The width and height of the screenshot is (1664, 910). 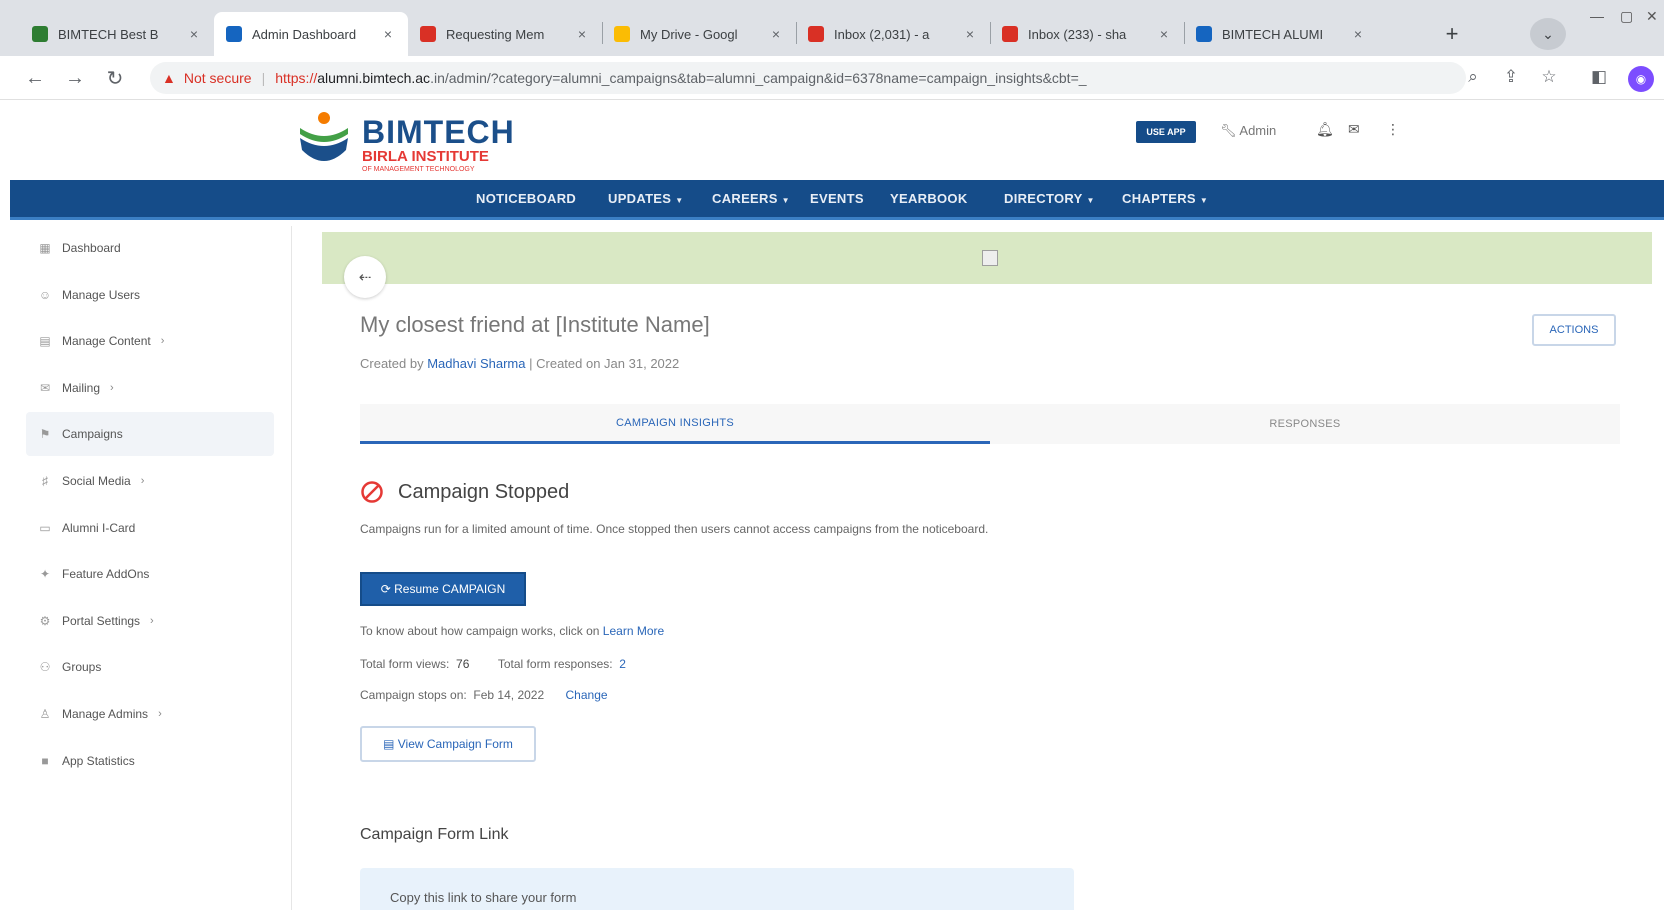 I want to click on tab-title: Admin Dashboard, so click(x=304, y=34).